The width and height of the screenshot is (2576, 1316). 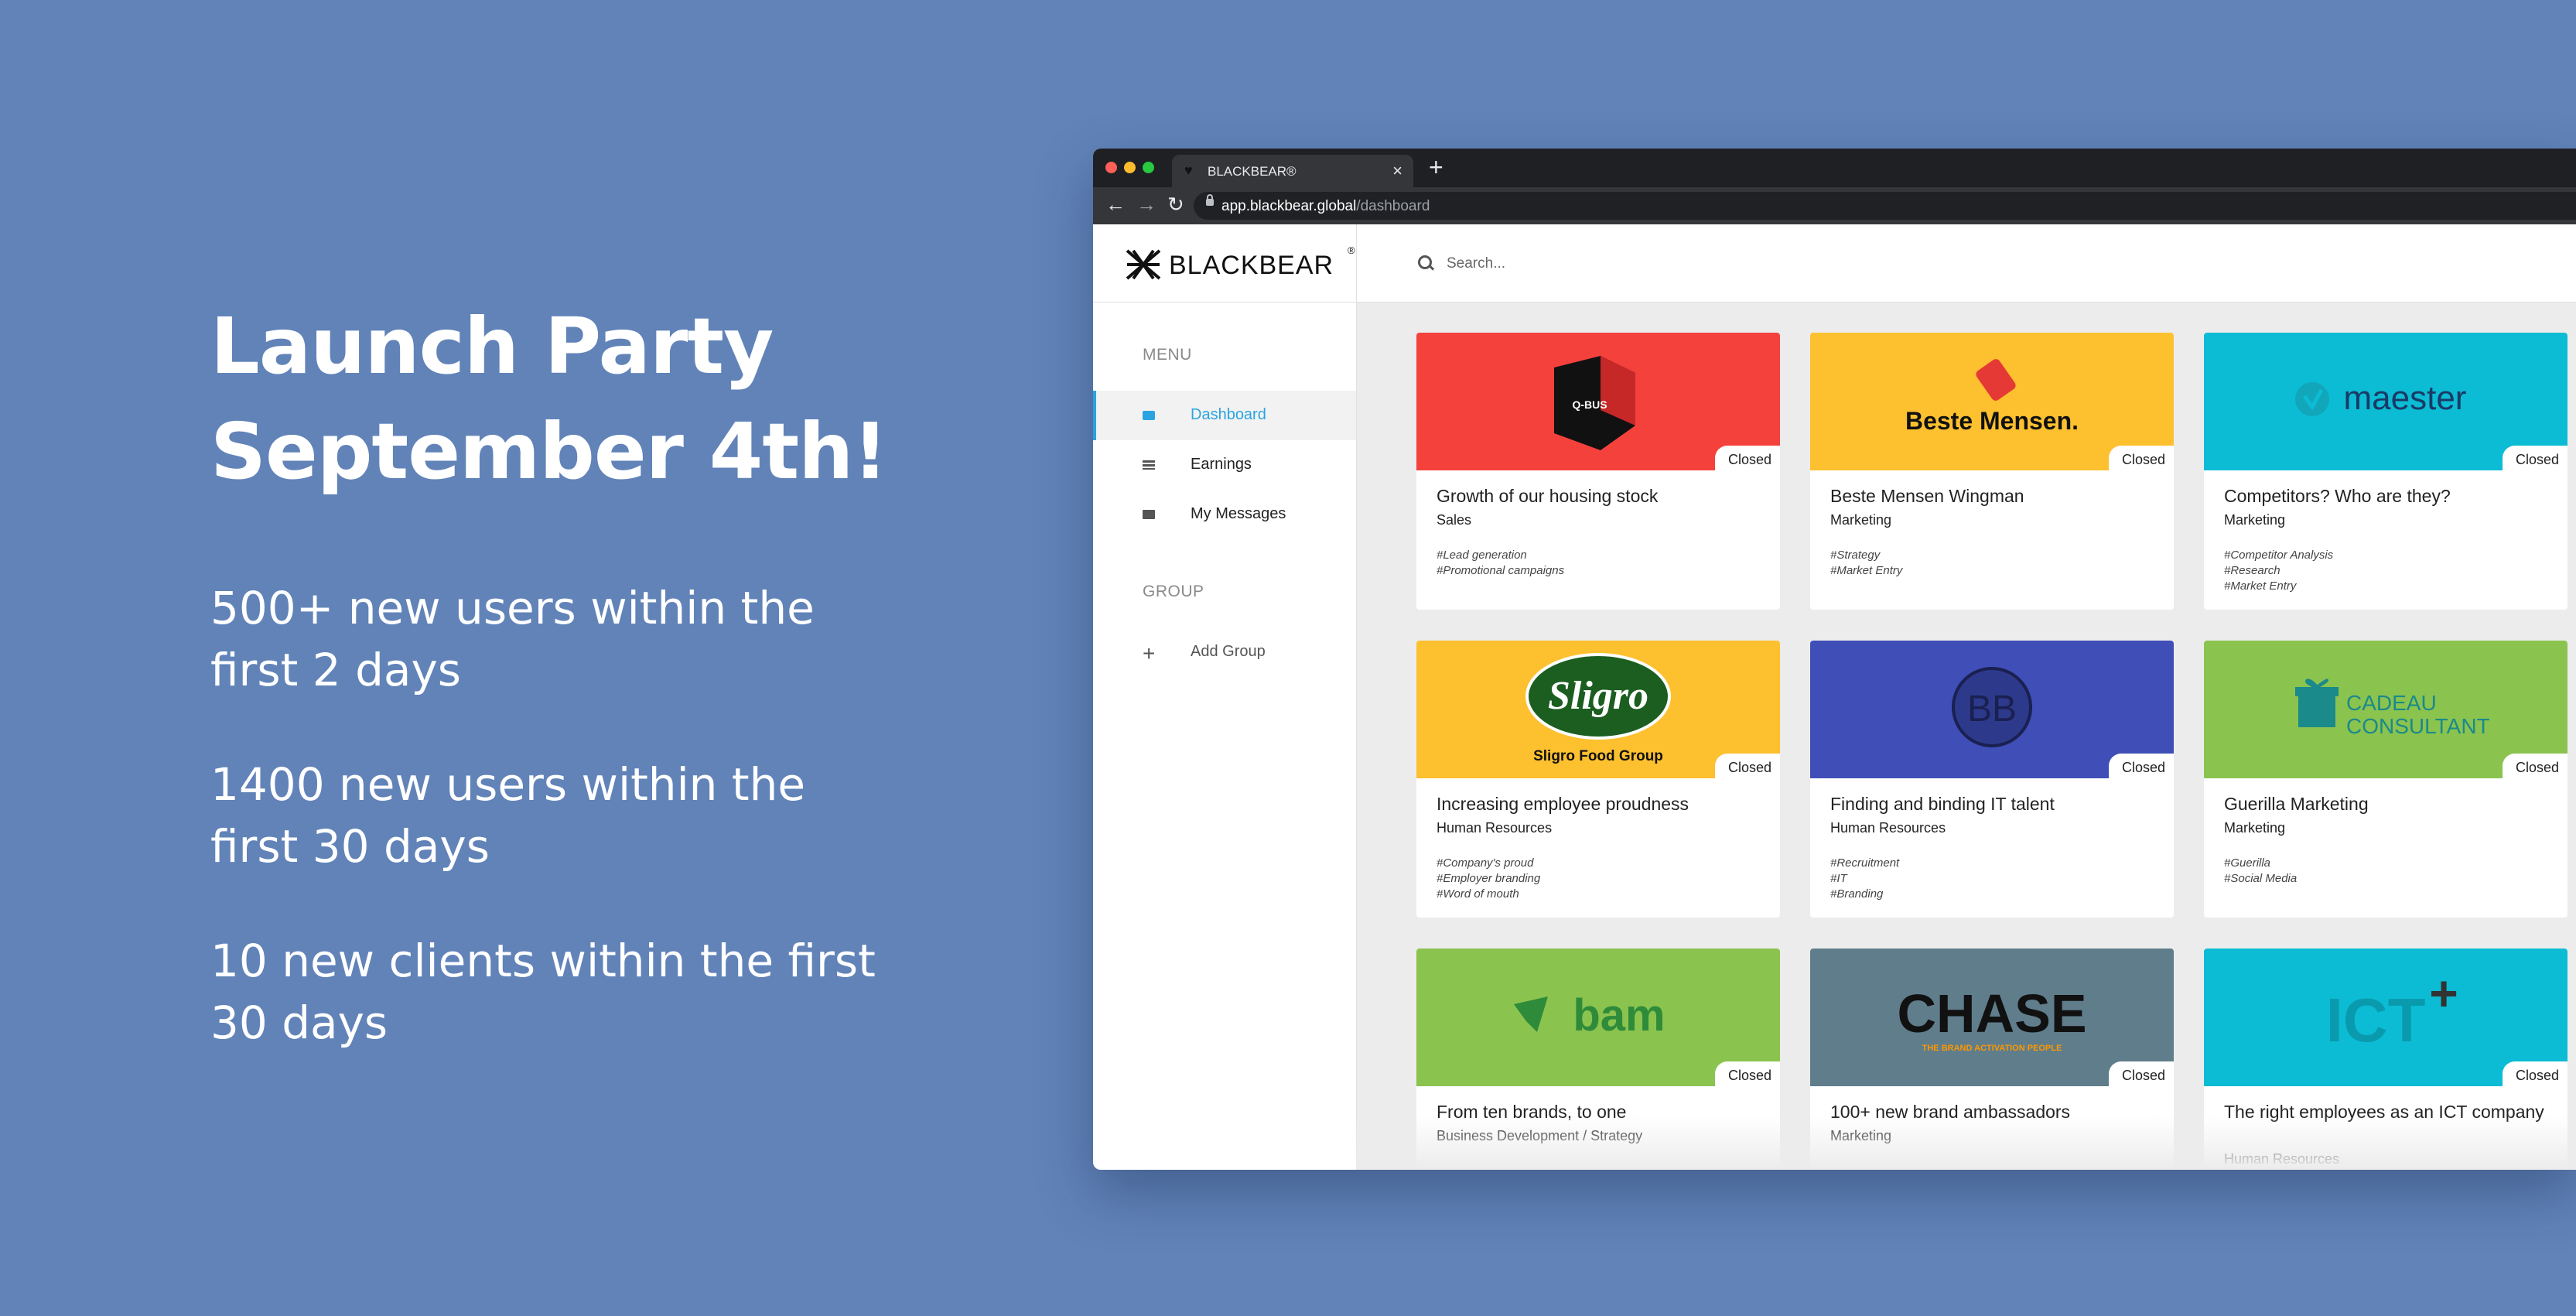 I want to click on sidebar-item-label: Earnings, so click(x=1221, y=465).